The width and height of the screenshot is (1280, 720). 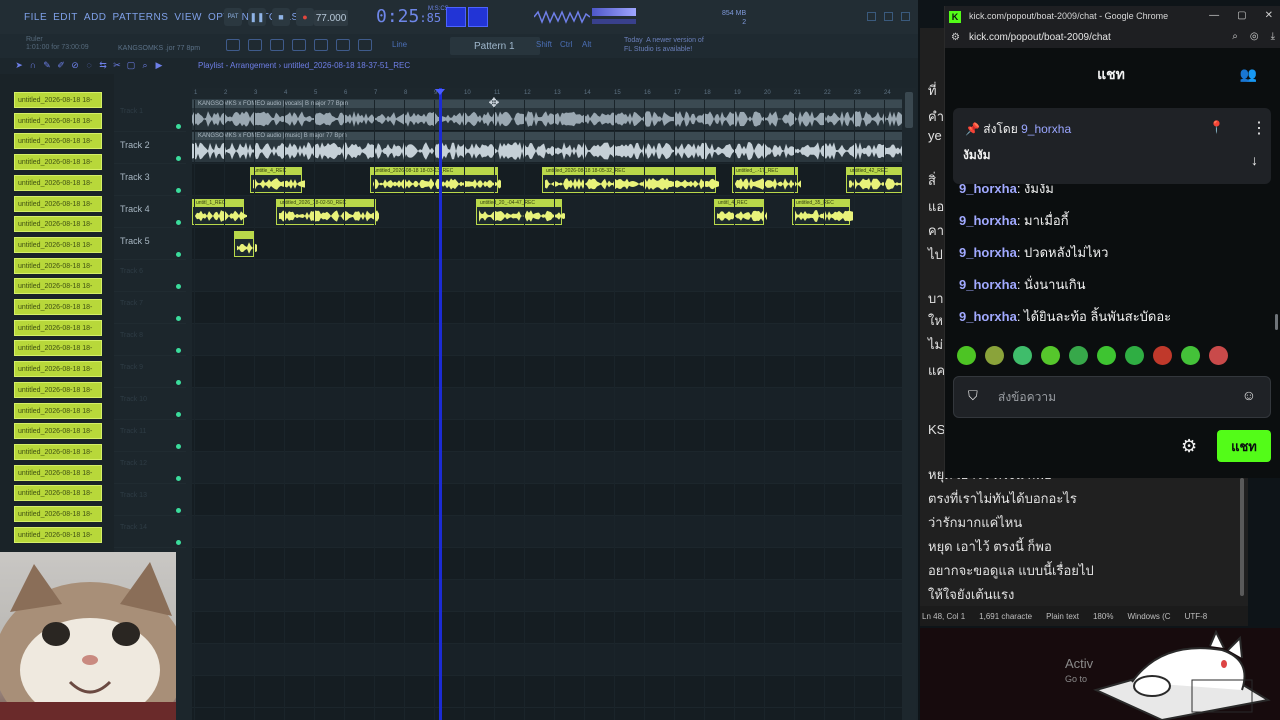 I want to click on pattern-selector: Pattern 1, so click(x=495, y=46).